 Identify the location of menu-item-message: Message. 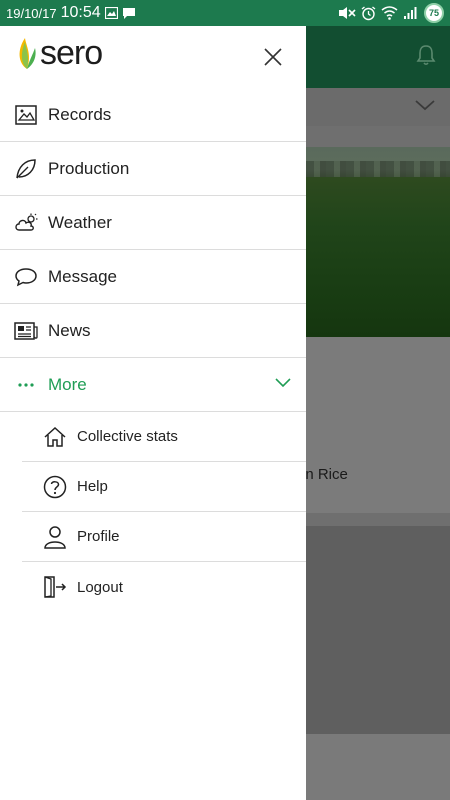
(153, 277).